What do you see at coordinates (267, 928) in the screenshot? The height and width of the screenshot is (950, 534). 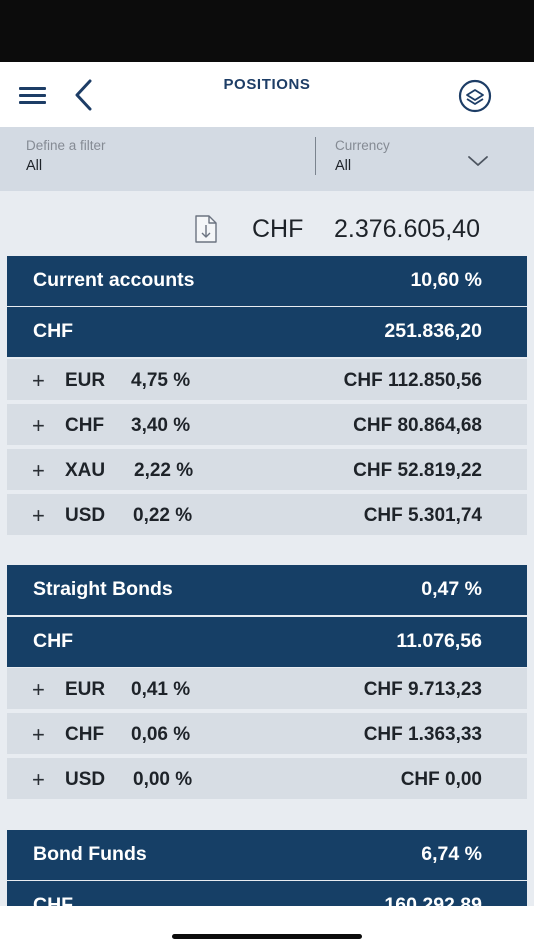 I see `bottom-safe-area` at bounding box center [267, 928].